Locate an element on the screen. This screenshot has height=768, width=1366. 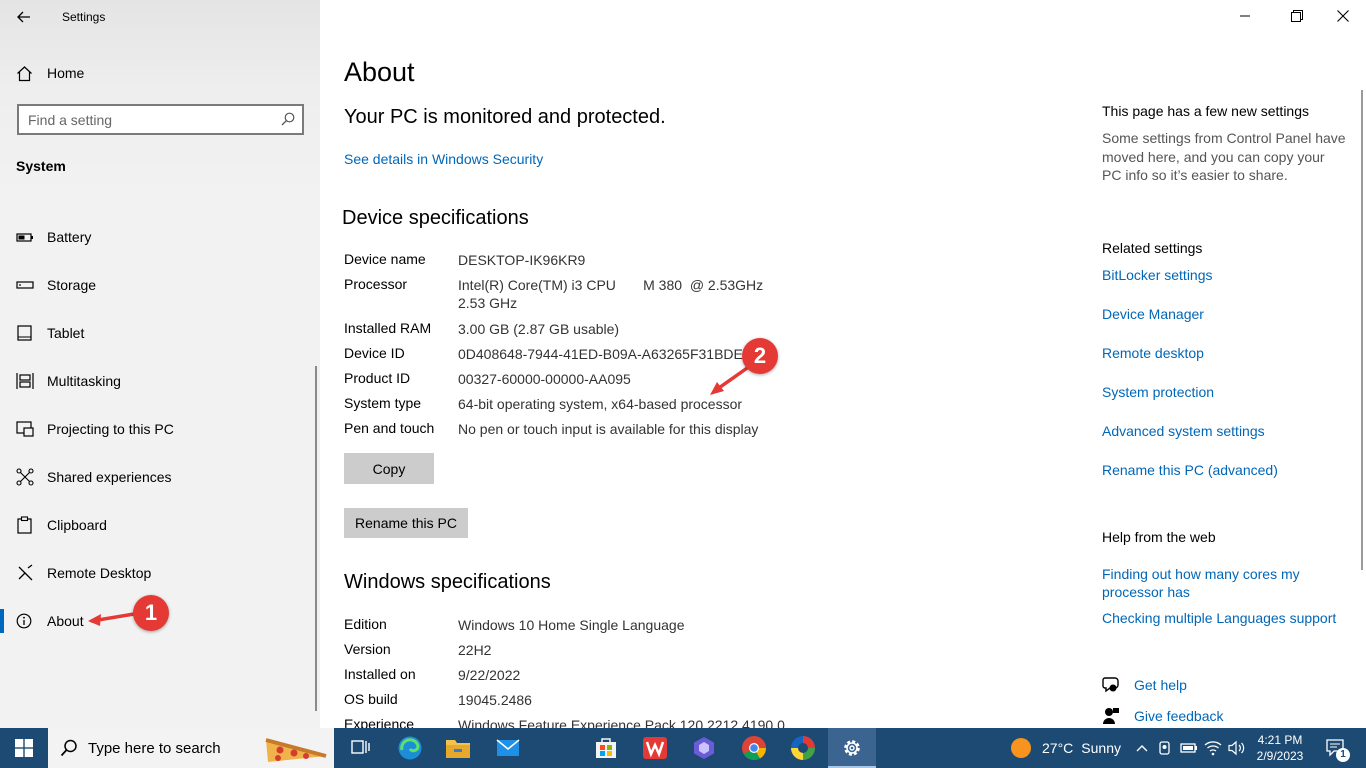
annotation-badge-2: 2 is located at coordinates (760, 356).